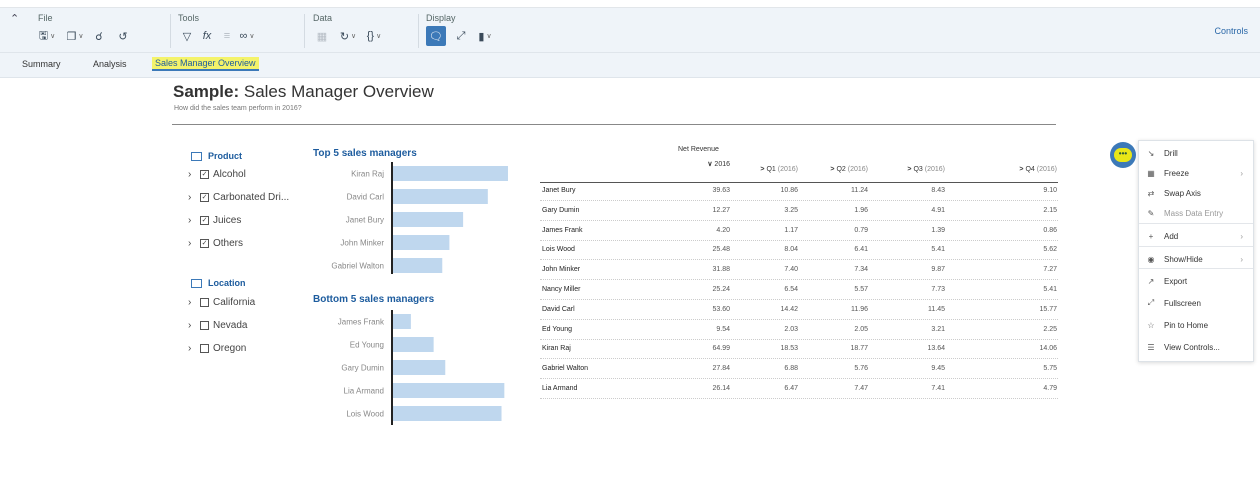 The height and width of the screenshot is (501, 1260). I want to click on table-cell: 8.04, so click(768, 249).